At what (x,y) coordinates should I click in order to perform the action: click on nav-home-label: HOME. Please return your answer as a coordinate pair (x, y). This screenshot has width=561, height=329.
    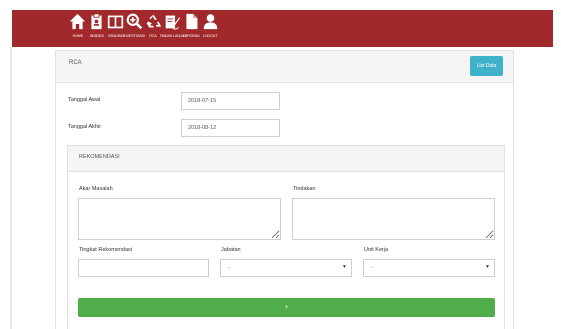
    Looking at the image, I should click on (77, 35).